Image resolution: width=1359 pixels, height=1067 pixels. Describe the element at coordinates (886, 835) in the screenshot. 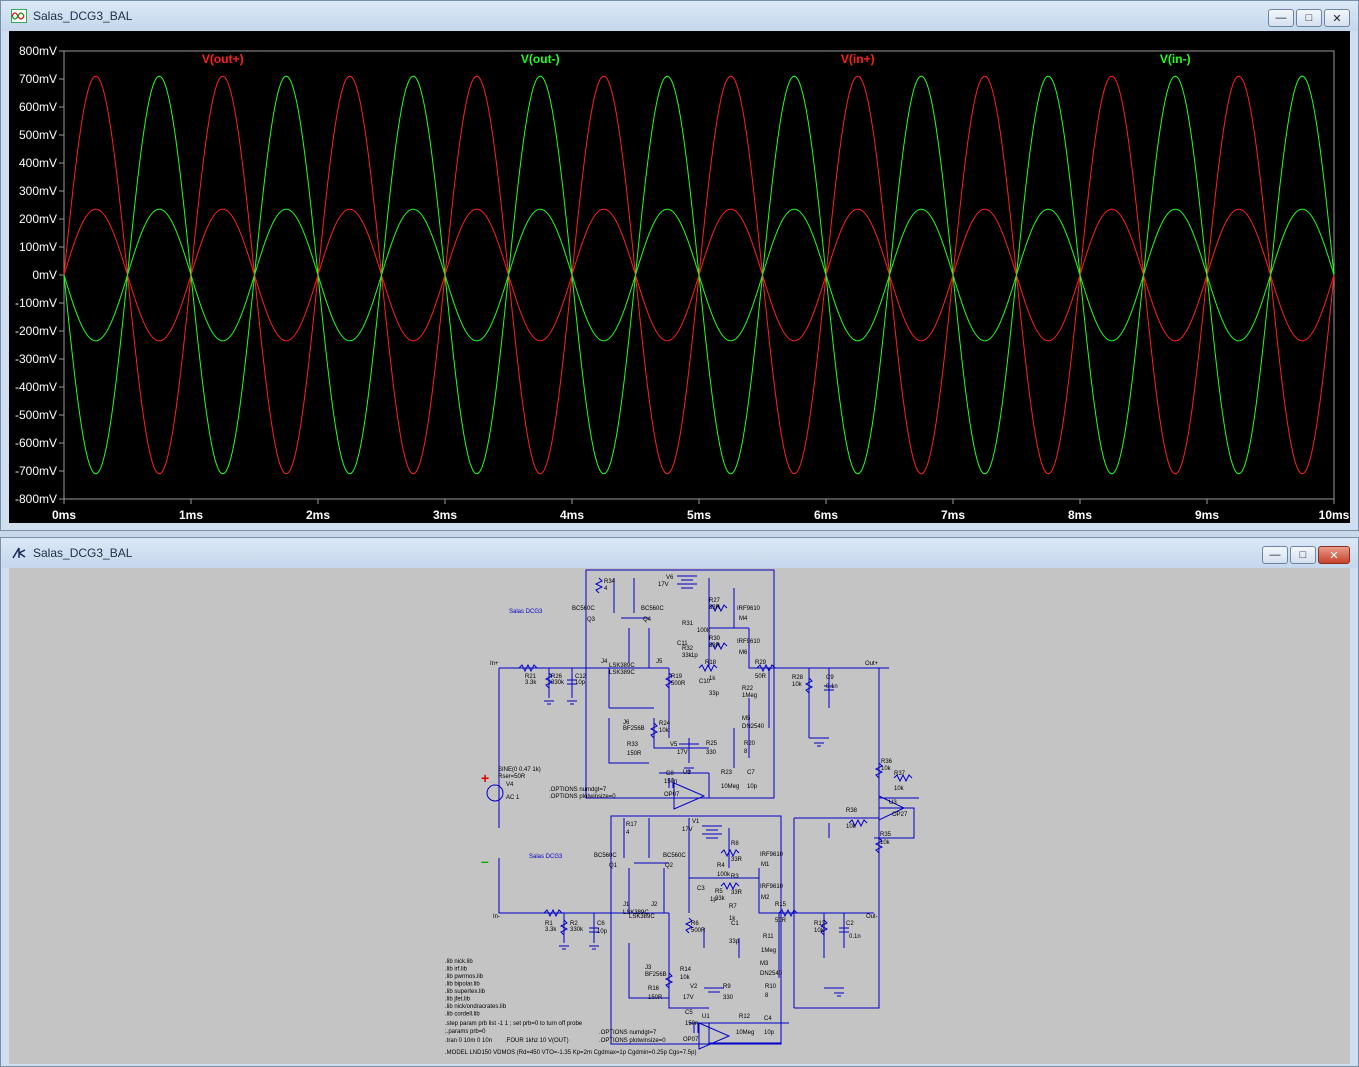

I see `label-R35: R35` at that location.